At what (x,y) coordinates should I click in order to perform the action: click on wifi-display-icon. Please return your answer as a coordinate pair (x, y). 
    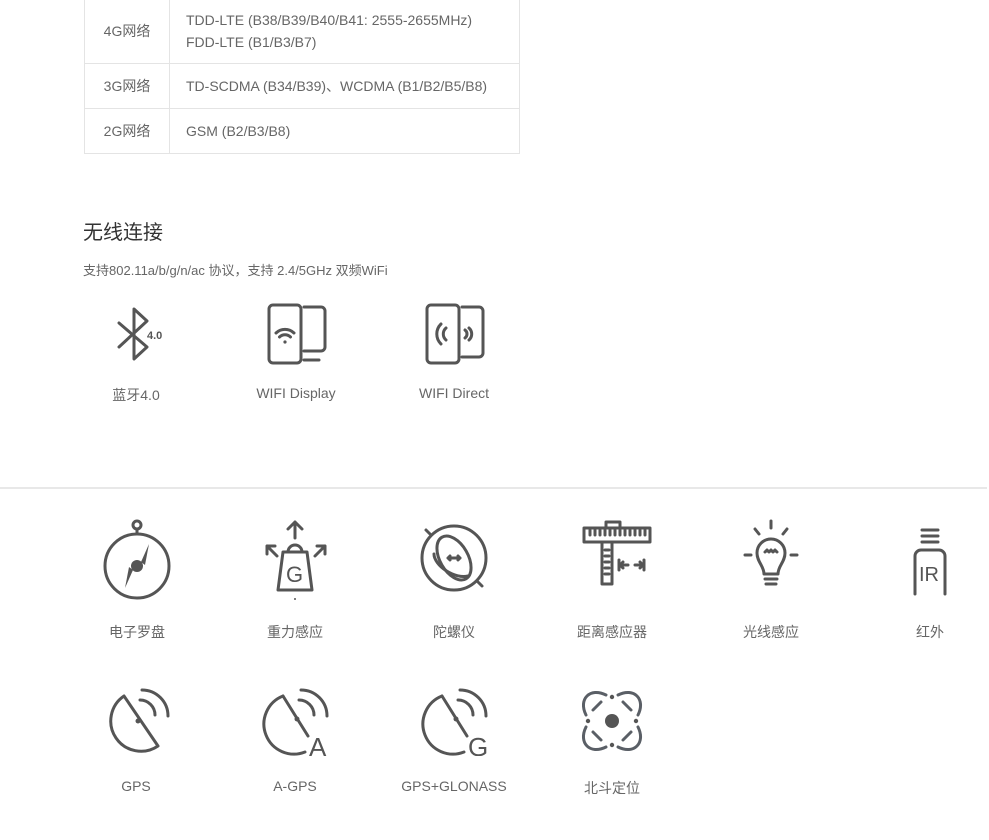
    Looking at the image, I should click on (297, 334).